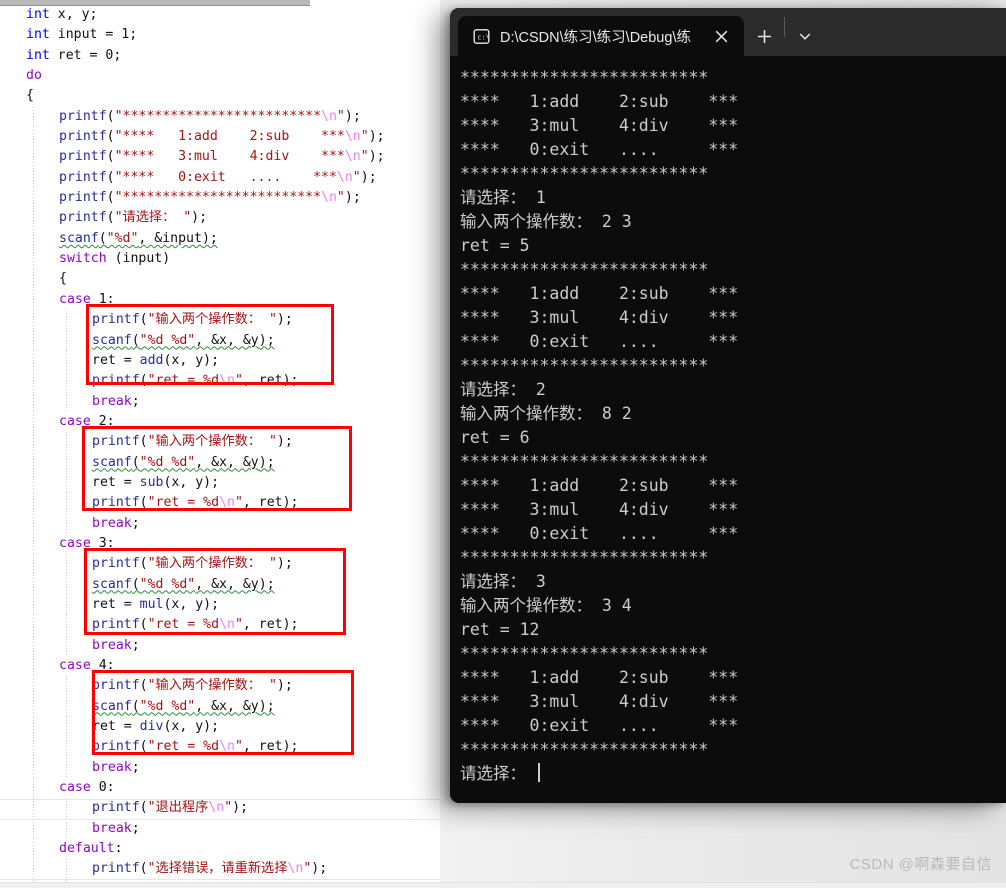  Describe the element at coordinates (220, 879) in the screenshot. I see `editor-line-separator` at that location.